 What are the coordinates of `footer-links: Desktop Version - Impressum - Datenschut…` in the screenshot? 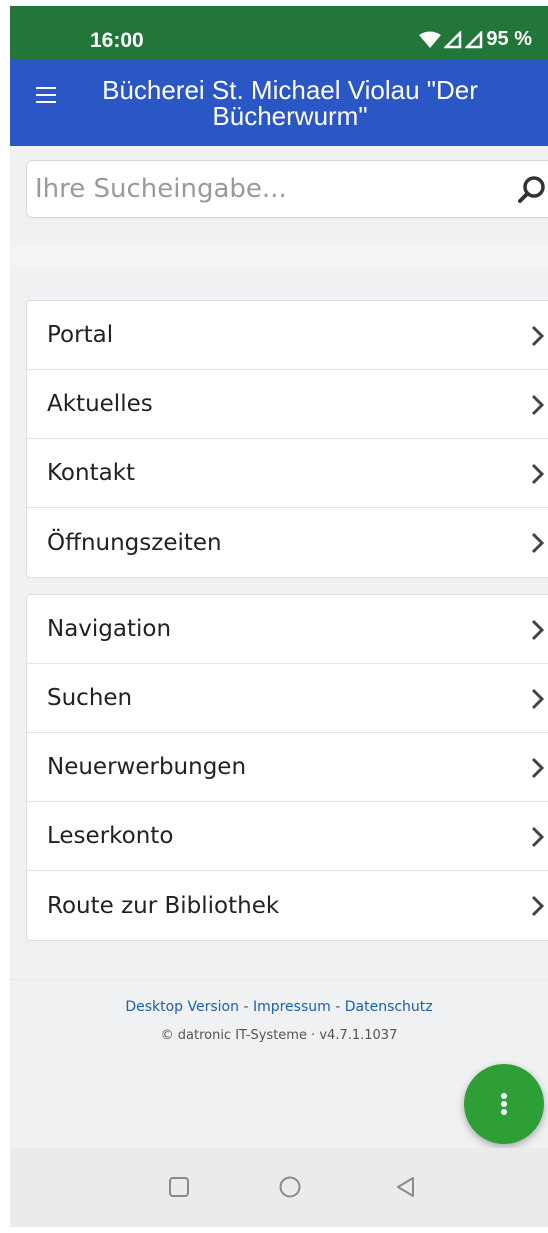 It's located at (279, 1007).